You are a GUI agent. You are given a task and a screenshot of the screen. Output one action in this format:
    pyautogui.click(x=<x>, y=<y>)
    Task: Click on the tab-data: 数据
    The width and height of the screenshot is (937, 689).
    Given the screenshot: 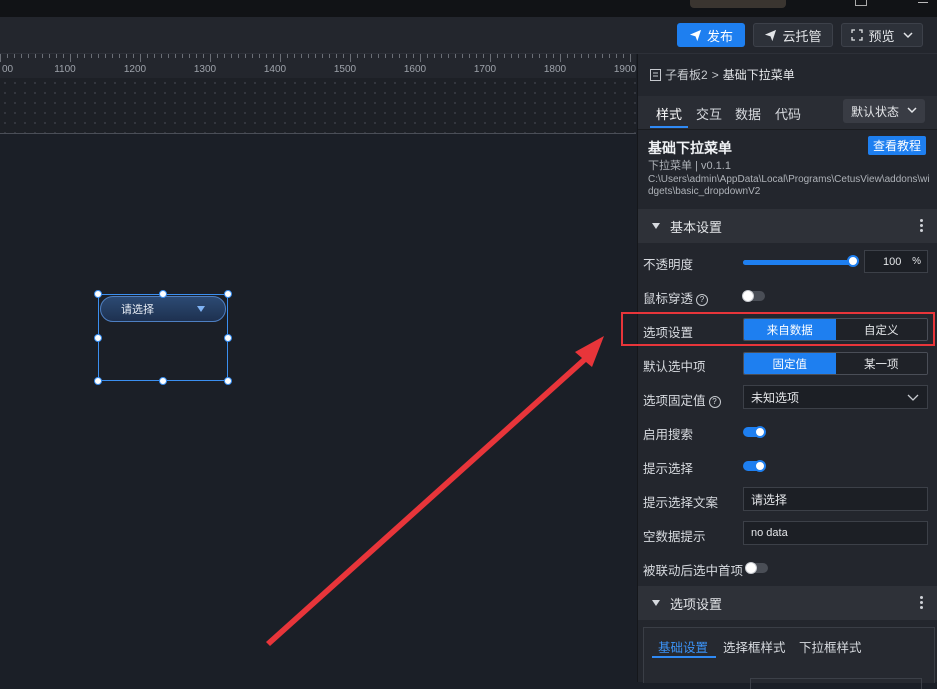 What is the action you would take?
    pyautogui.click(x=748, y=113)
    